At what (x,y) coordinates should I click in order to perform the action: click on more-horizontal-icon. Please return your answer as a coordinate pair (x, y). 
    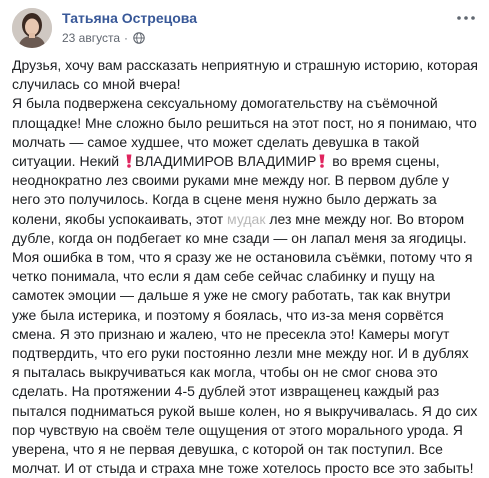
    Looking at the image, I should click on (466, 18).